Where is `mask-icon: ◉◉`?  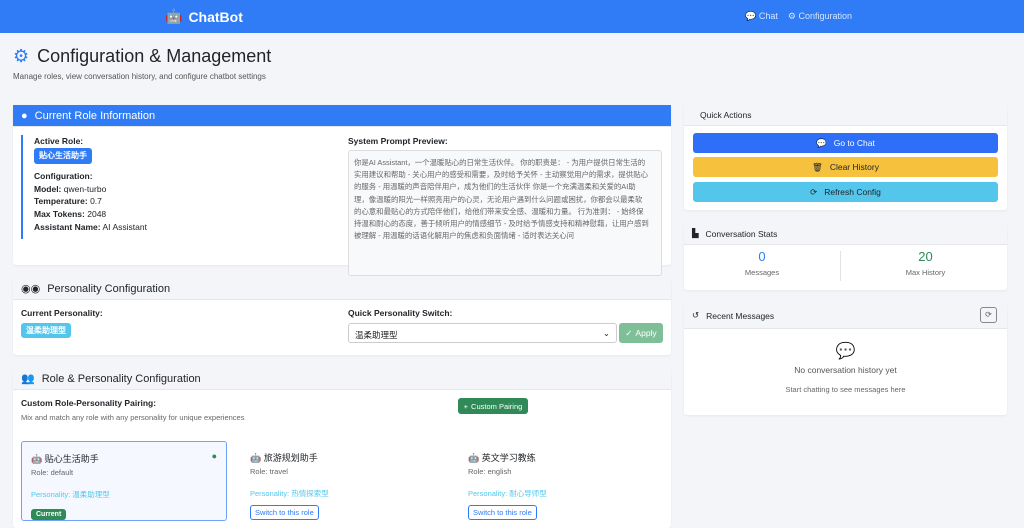 mask-icon: ◉◉ is located at coordinates (31, 289).